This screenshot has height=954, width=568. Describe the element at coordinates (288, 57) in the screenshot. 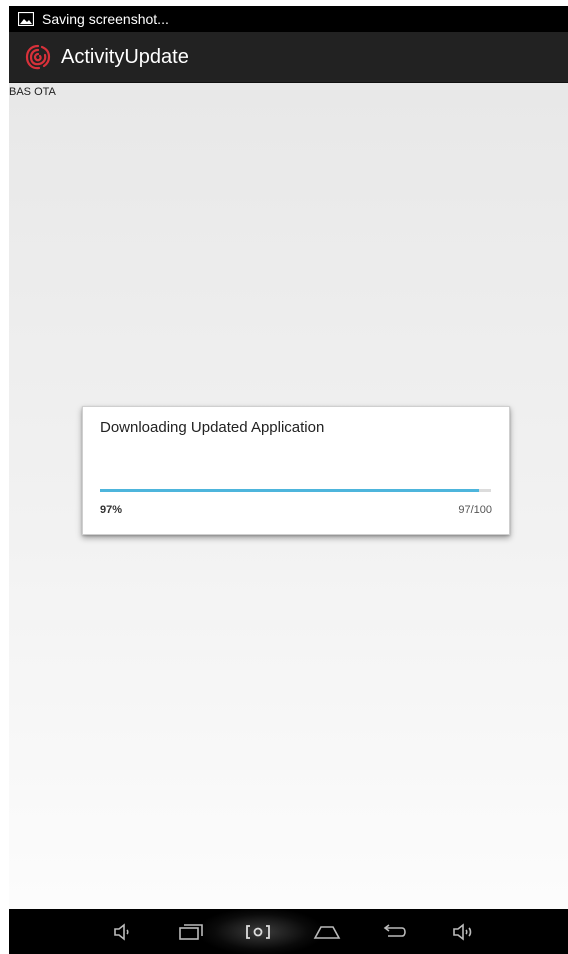

I see `action-bar: ActivityUpdate` at that location.